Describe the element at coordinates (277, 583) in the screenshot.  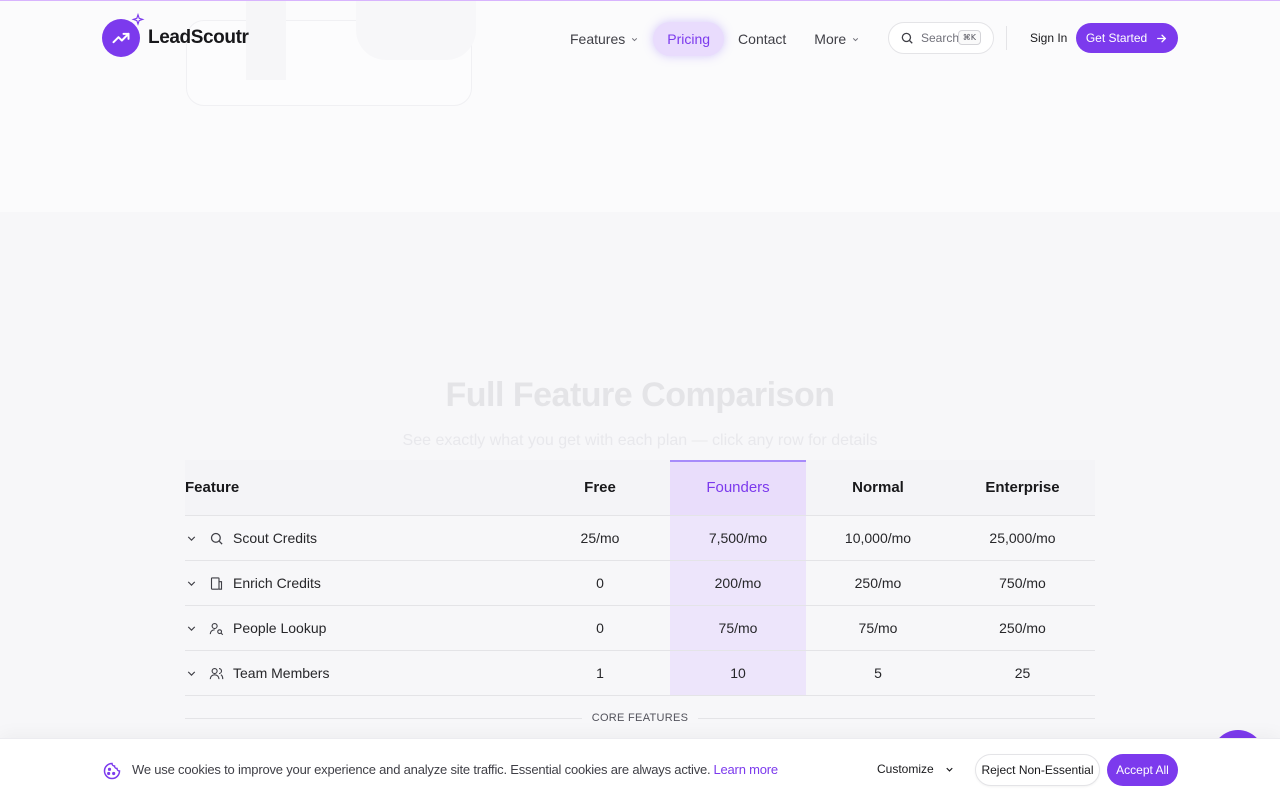
I see `feature-label: Enrich Credits` at that location.